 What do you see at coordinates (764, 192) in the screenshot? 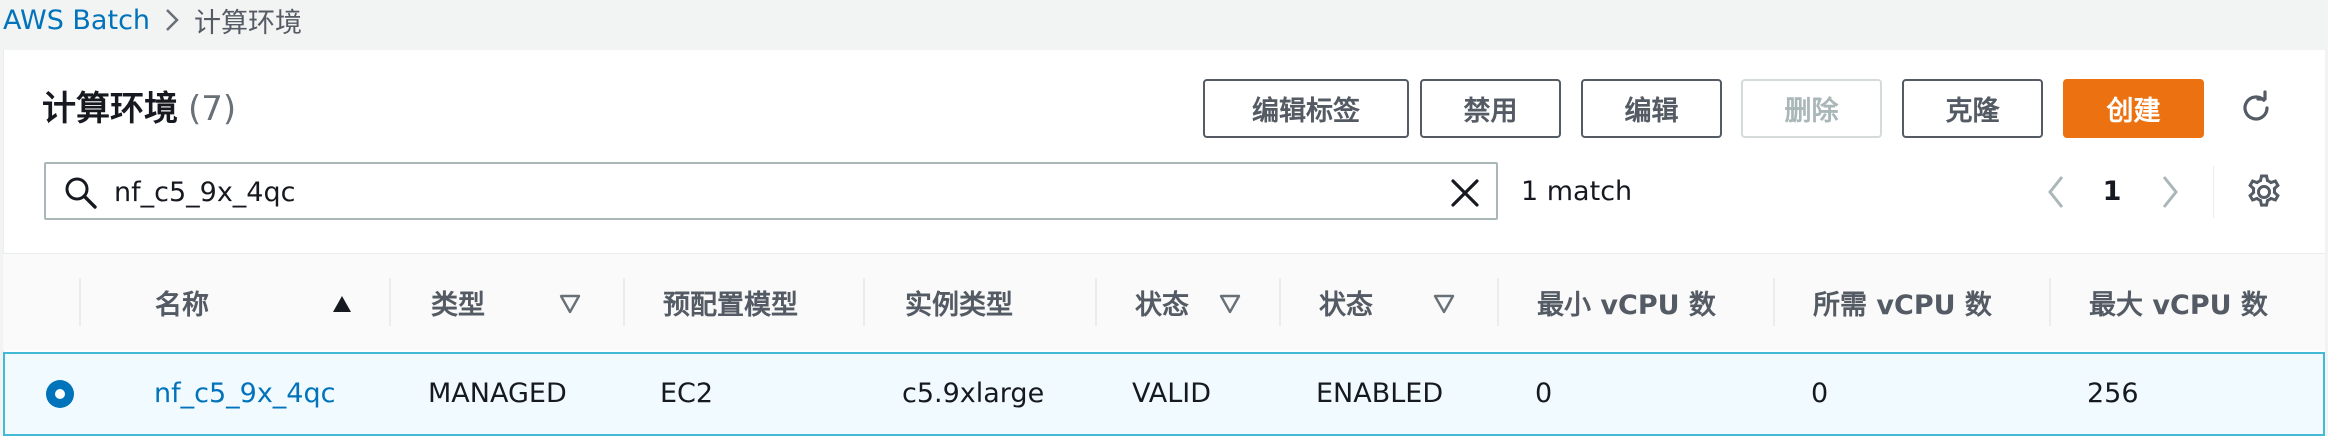
I see `search-input` at bounding box center [764, 192].